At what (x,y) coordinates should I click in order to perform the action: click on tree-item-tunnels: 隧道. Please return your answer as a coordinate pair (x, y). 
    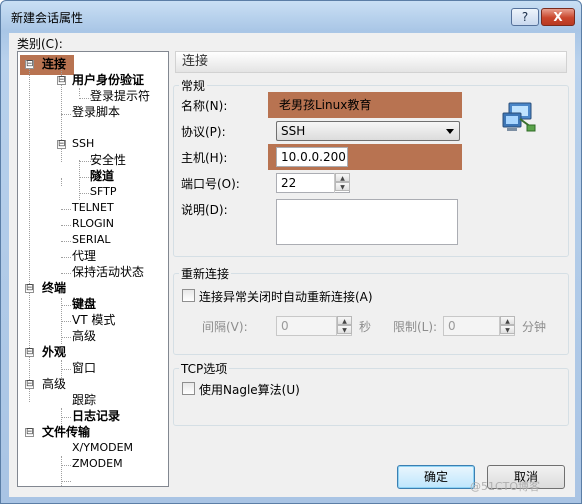
    Looking at the image, I should click on (102, 176).